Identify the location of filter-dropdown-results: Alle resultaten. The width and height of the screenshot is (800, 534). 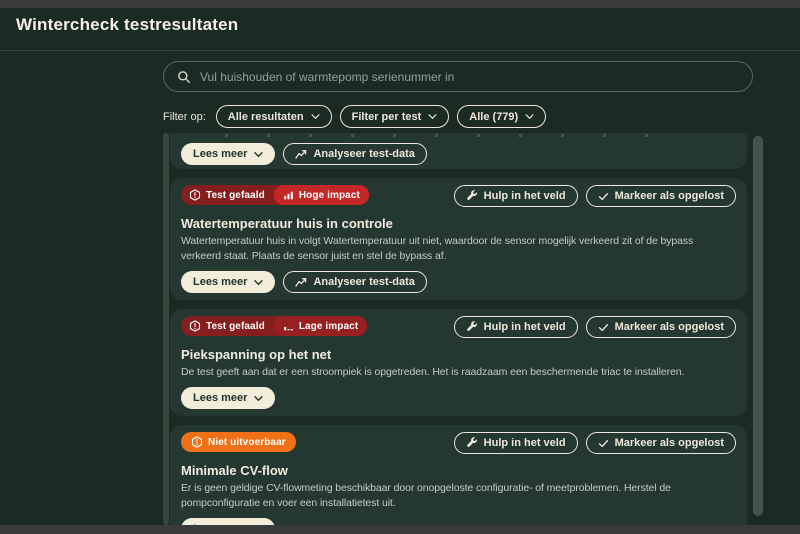
(273, 116).